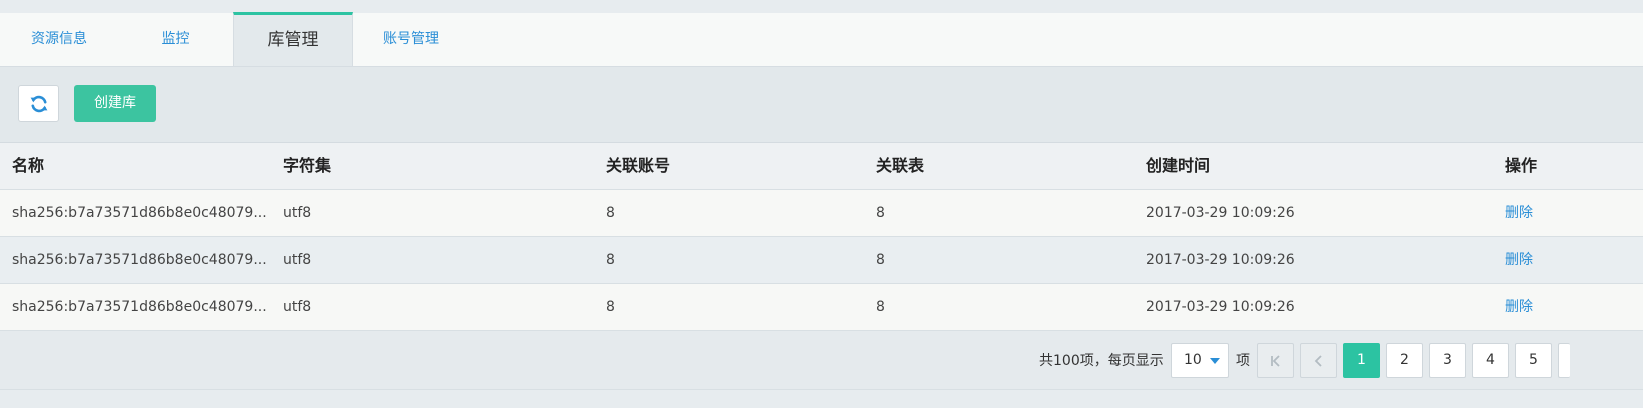 The width and height of the screenshot is (1643, 408). I want to click on page-button-1: 1, so click(1361, 360).